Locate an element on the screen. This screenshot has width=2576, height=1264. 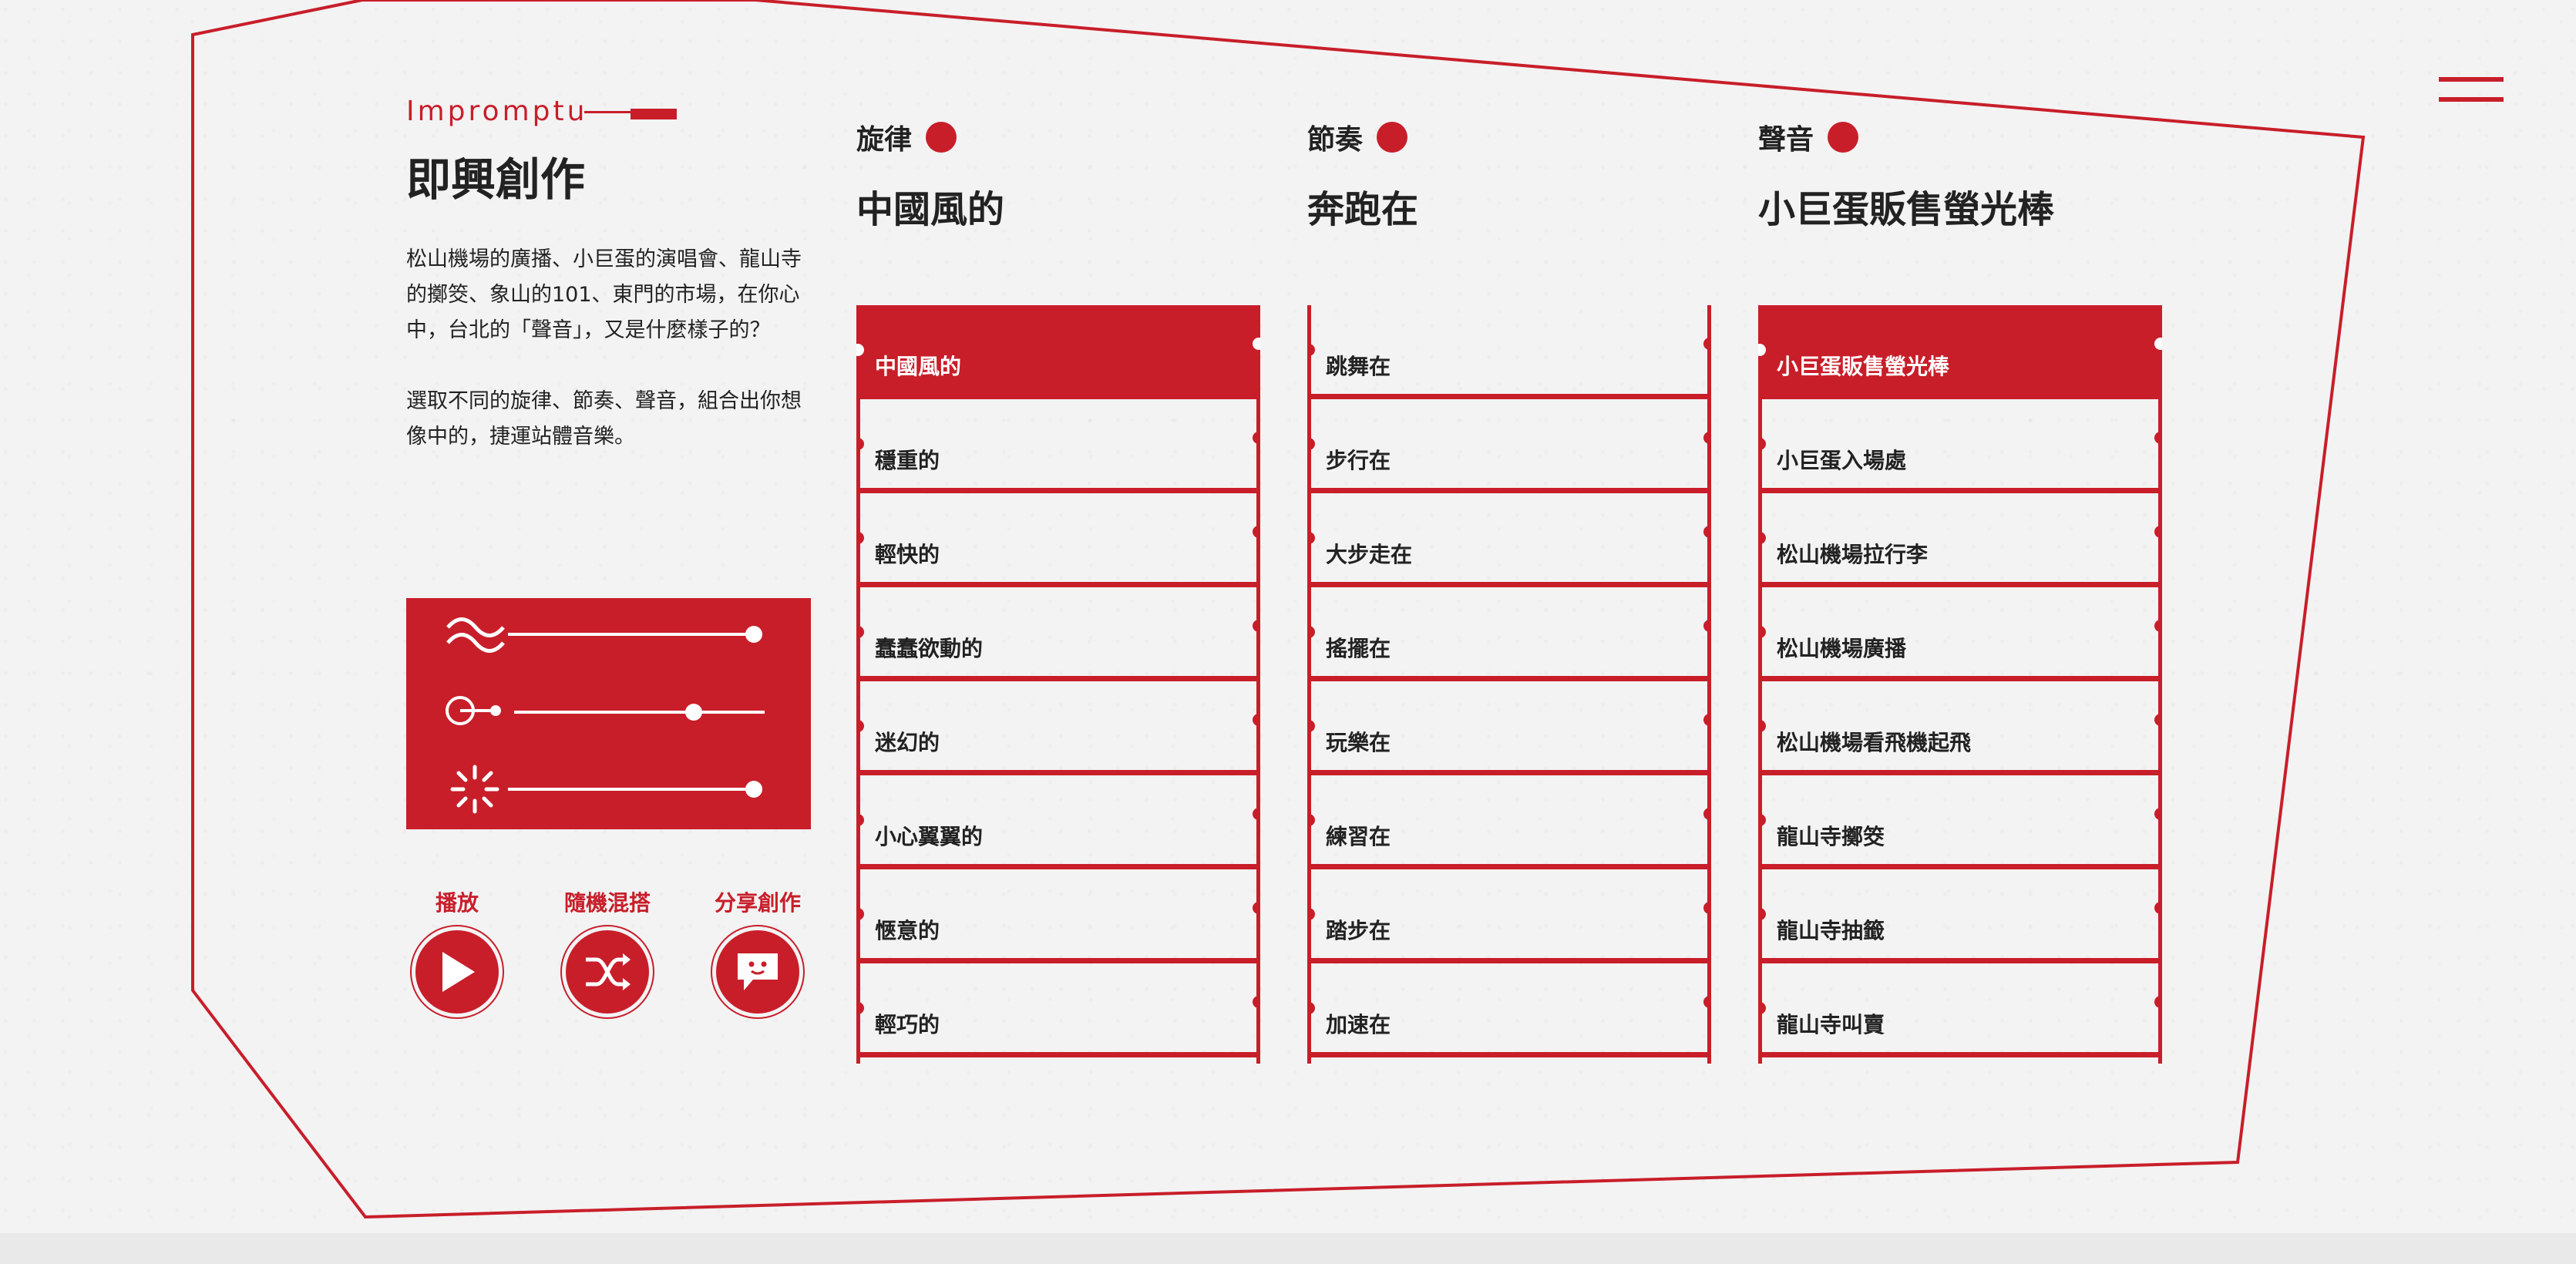
option-label: 踏步在 is located at coordinates (1358, 930).